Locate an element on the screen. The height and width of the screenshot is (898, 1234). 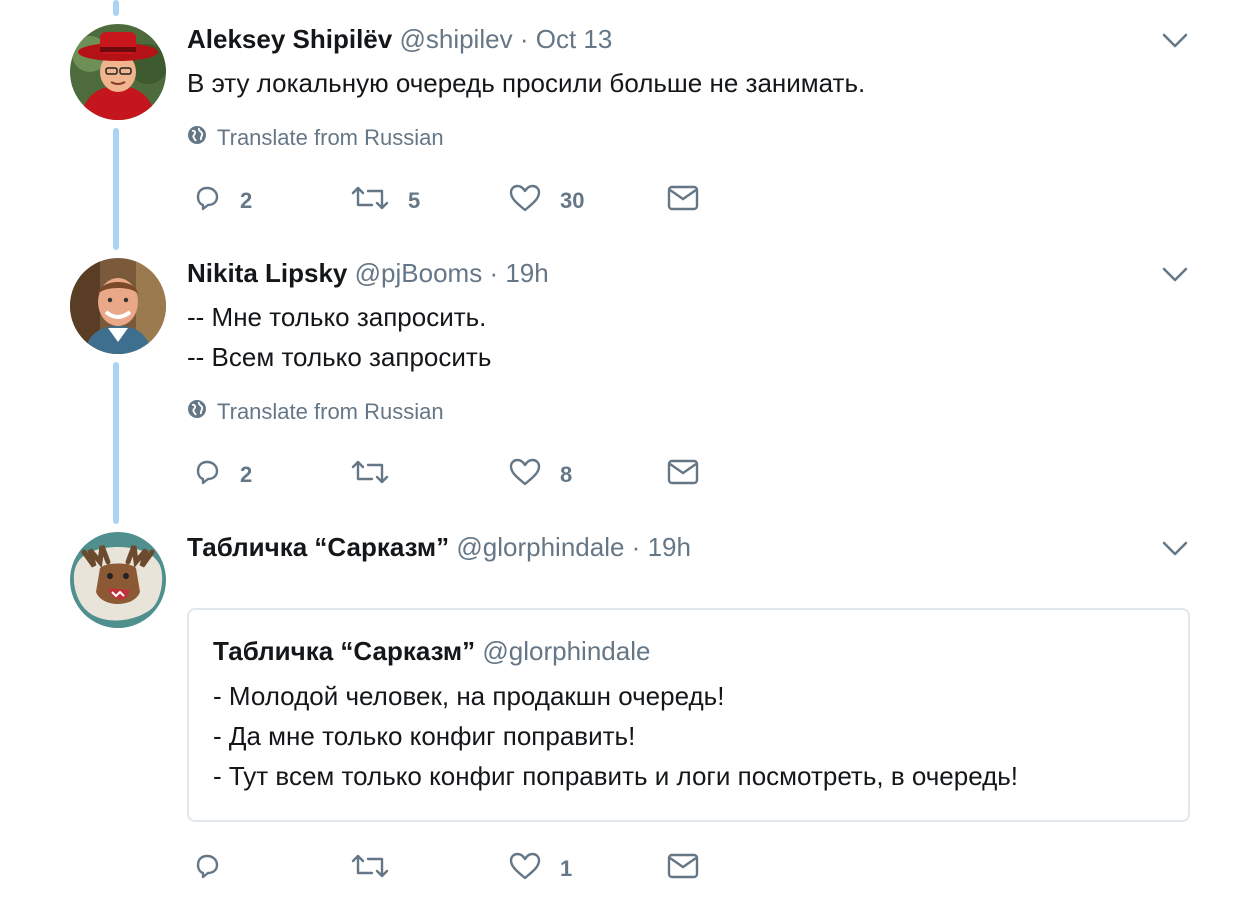
tweet-text-line: -- Мне только запросить. is located at coordinates (337, 317).